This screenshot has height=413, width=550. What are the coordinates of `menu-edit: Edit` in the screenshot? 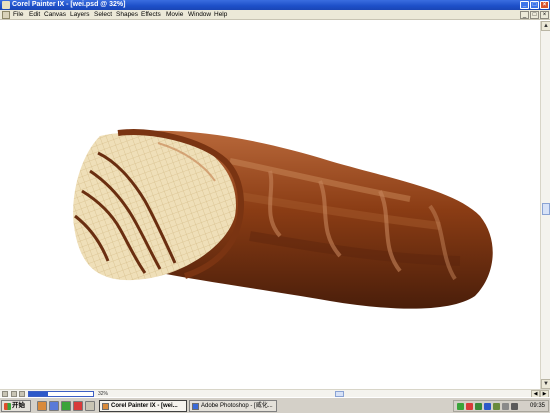 It's located at (34, 15).